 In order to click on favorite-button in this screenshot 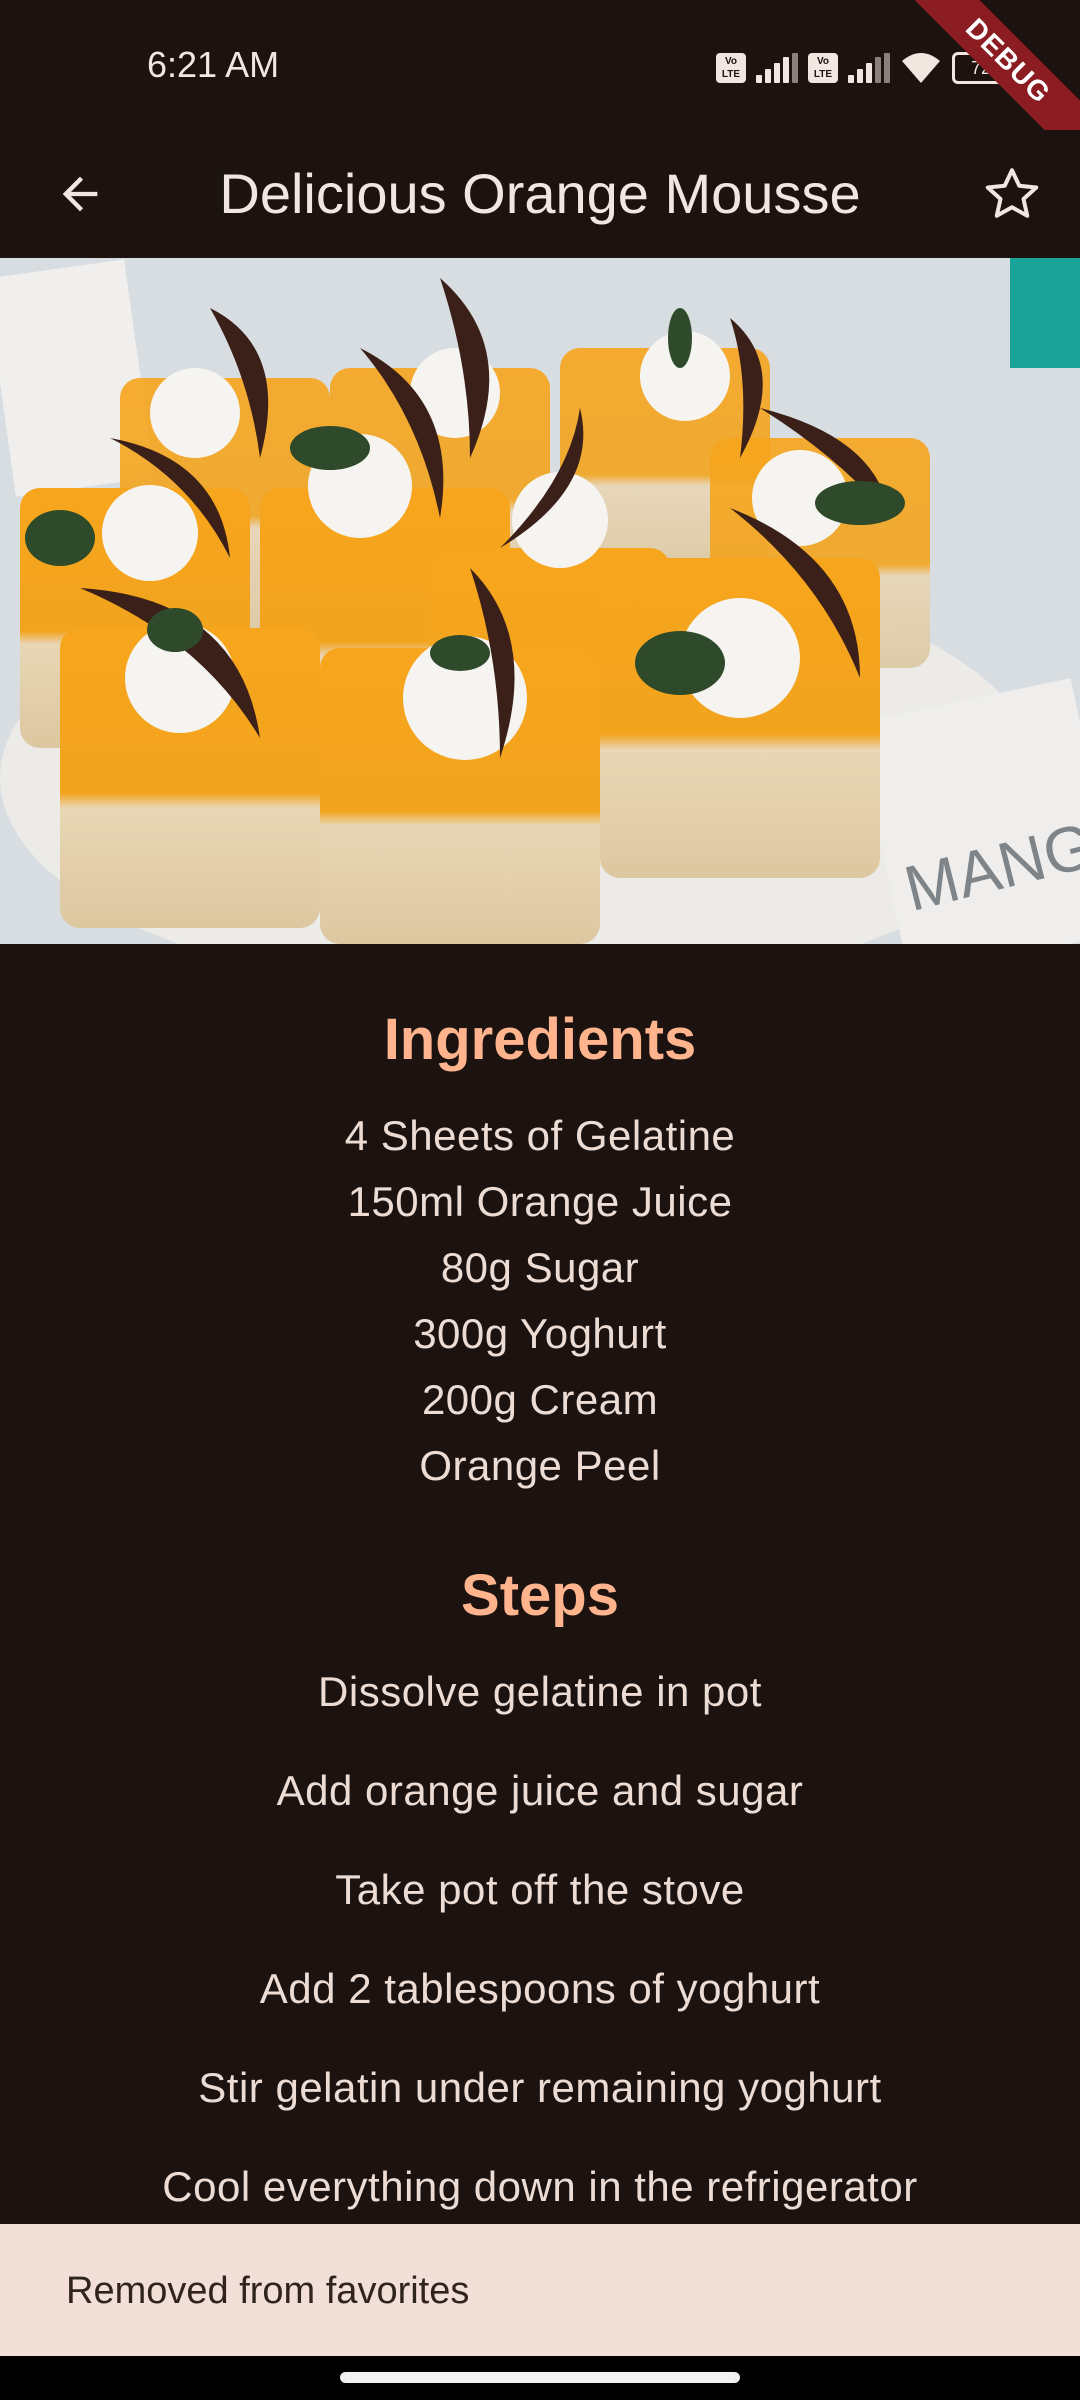, I will do `click(1012, 194)`.